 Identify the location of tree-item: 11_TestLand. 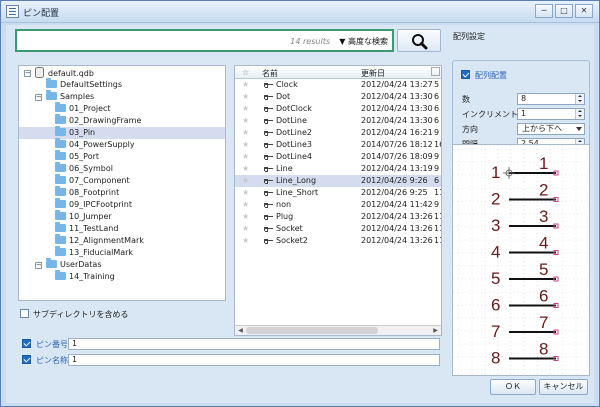
(122, 228).